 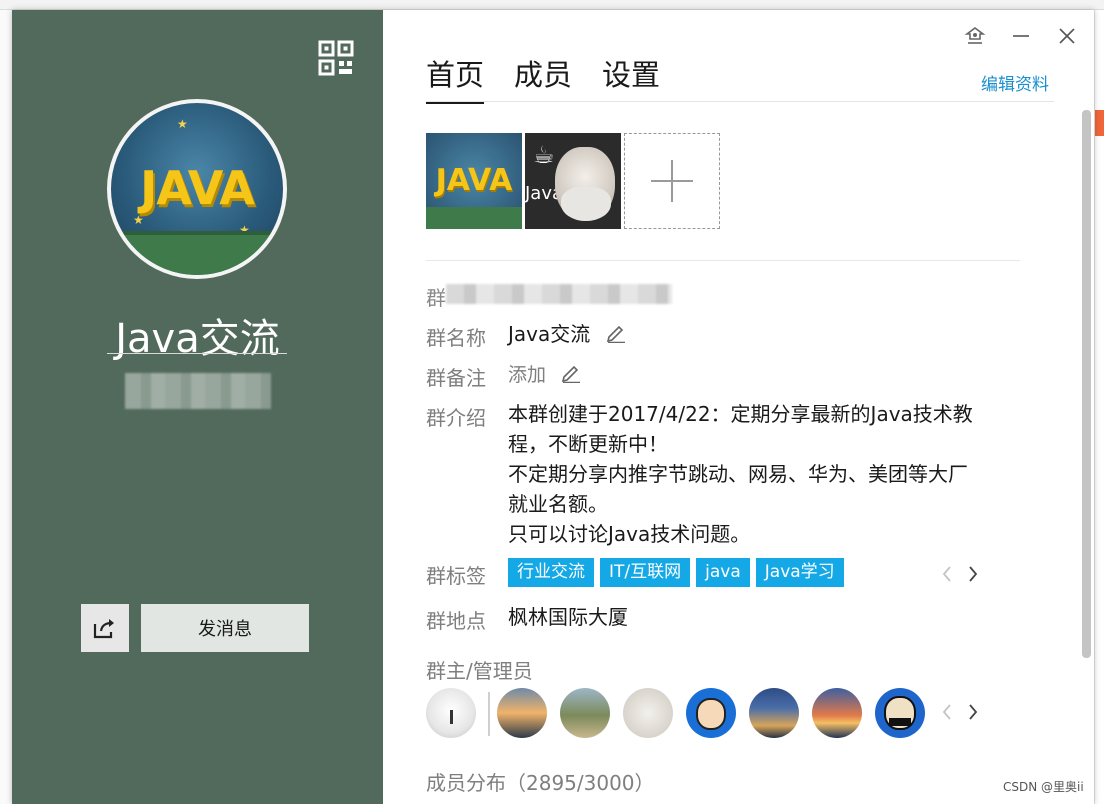 I want to click on share-icon, so click(x=103, y=629).